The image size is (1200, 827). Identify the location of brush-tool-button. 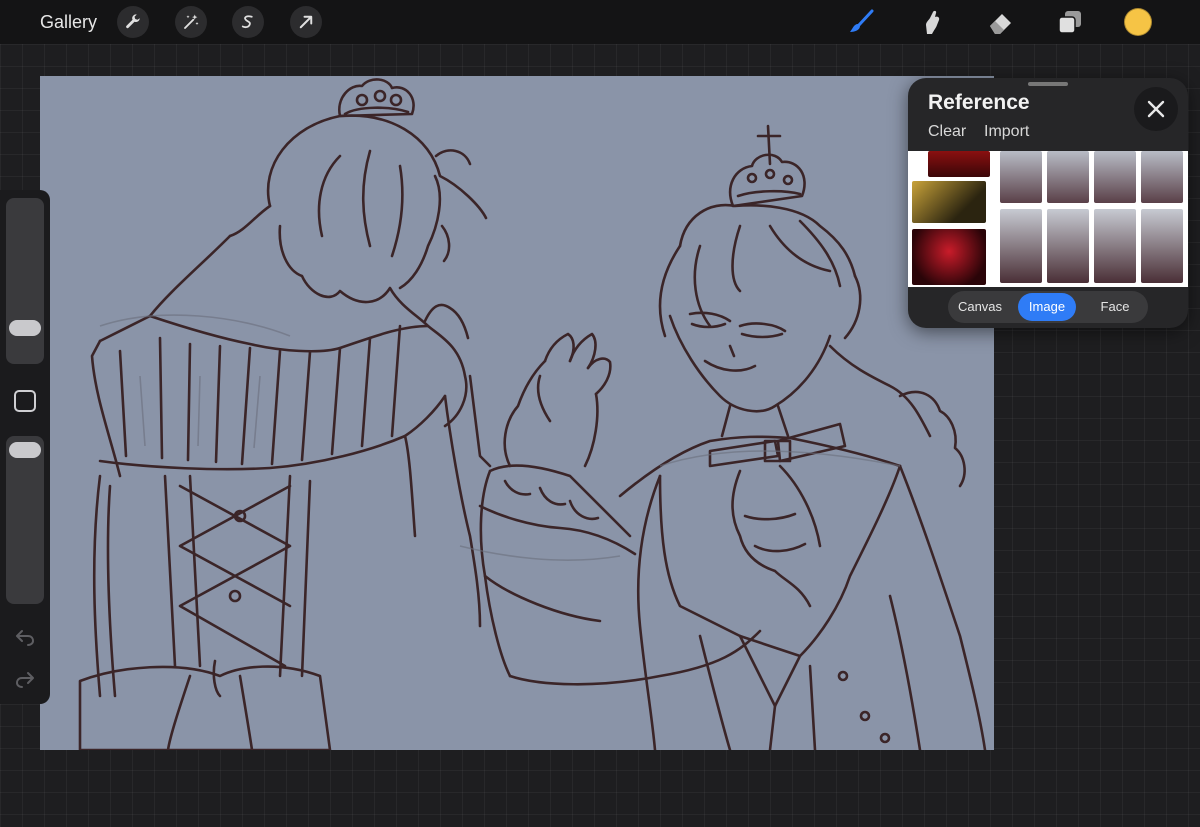
(861, 22).